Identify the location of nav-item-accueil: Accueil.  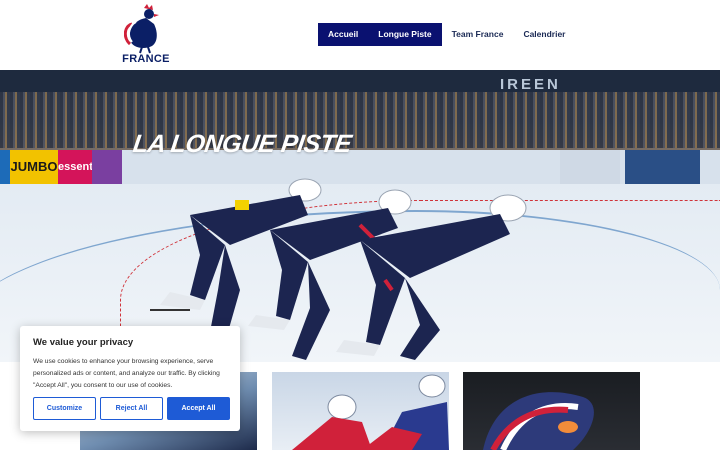
(343, 34).